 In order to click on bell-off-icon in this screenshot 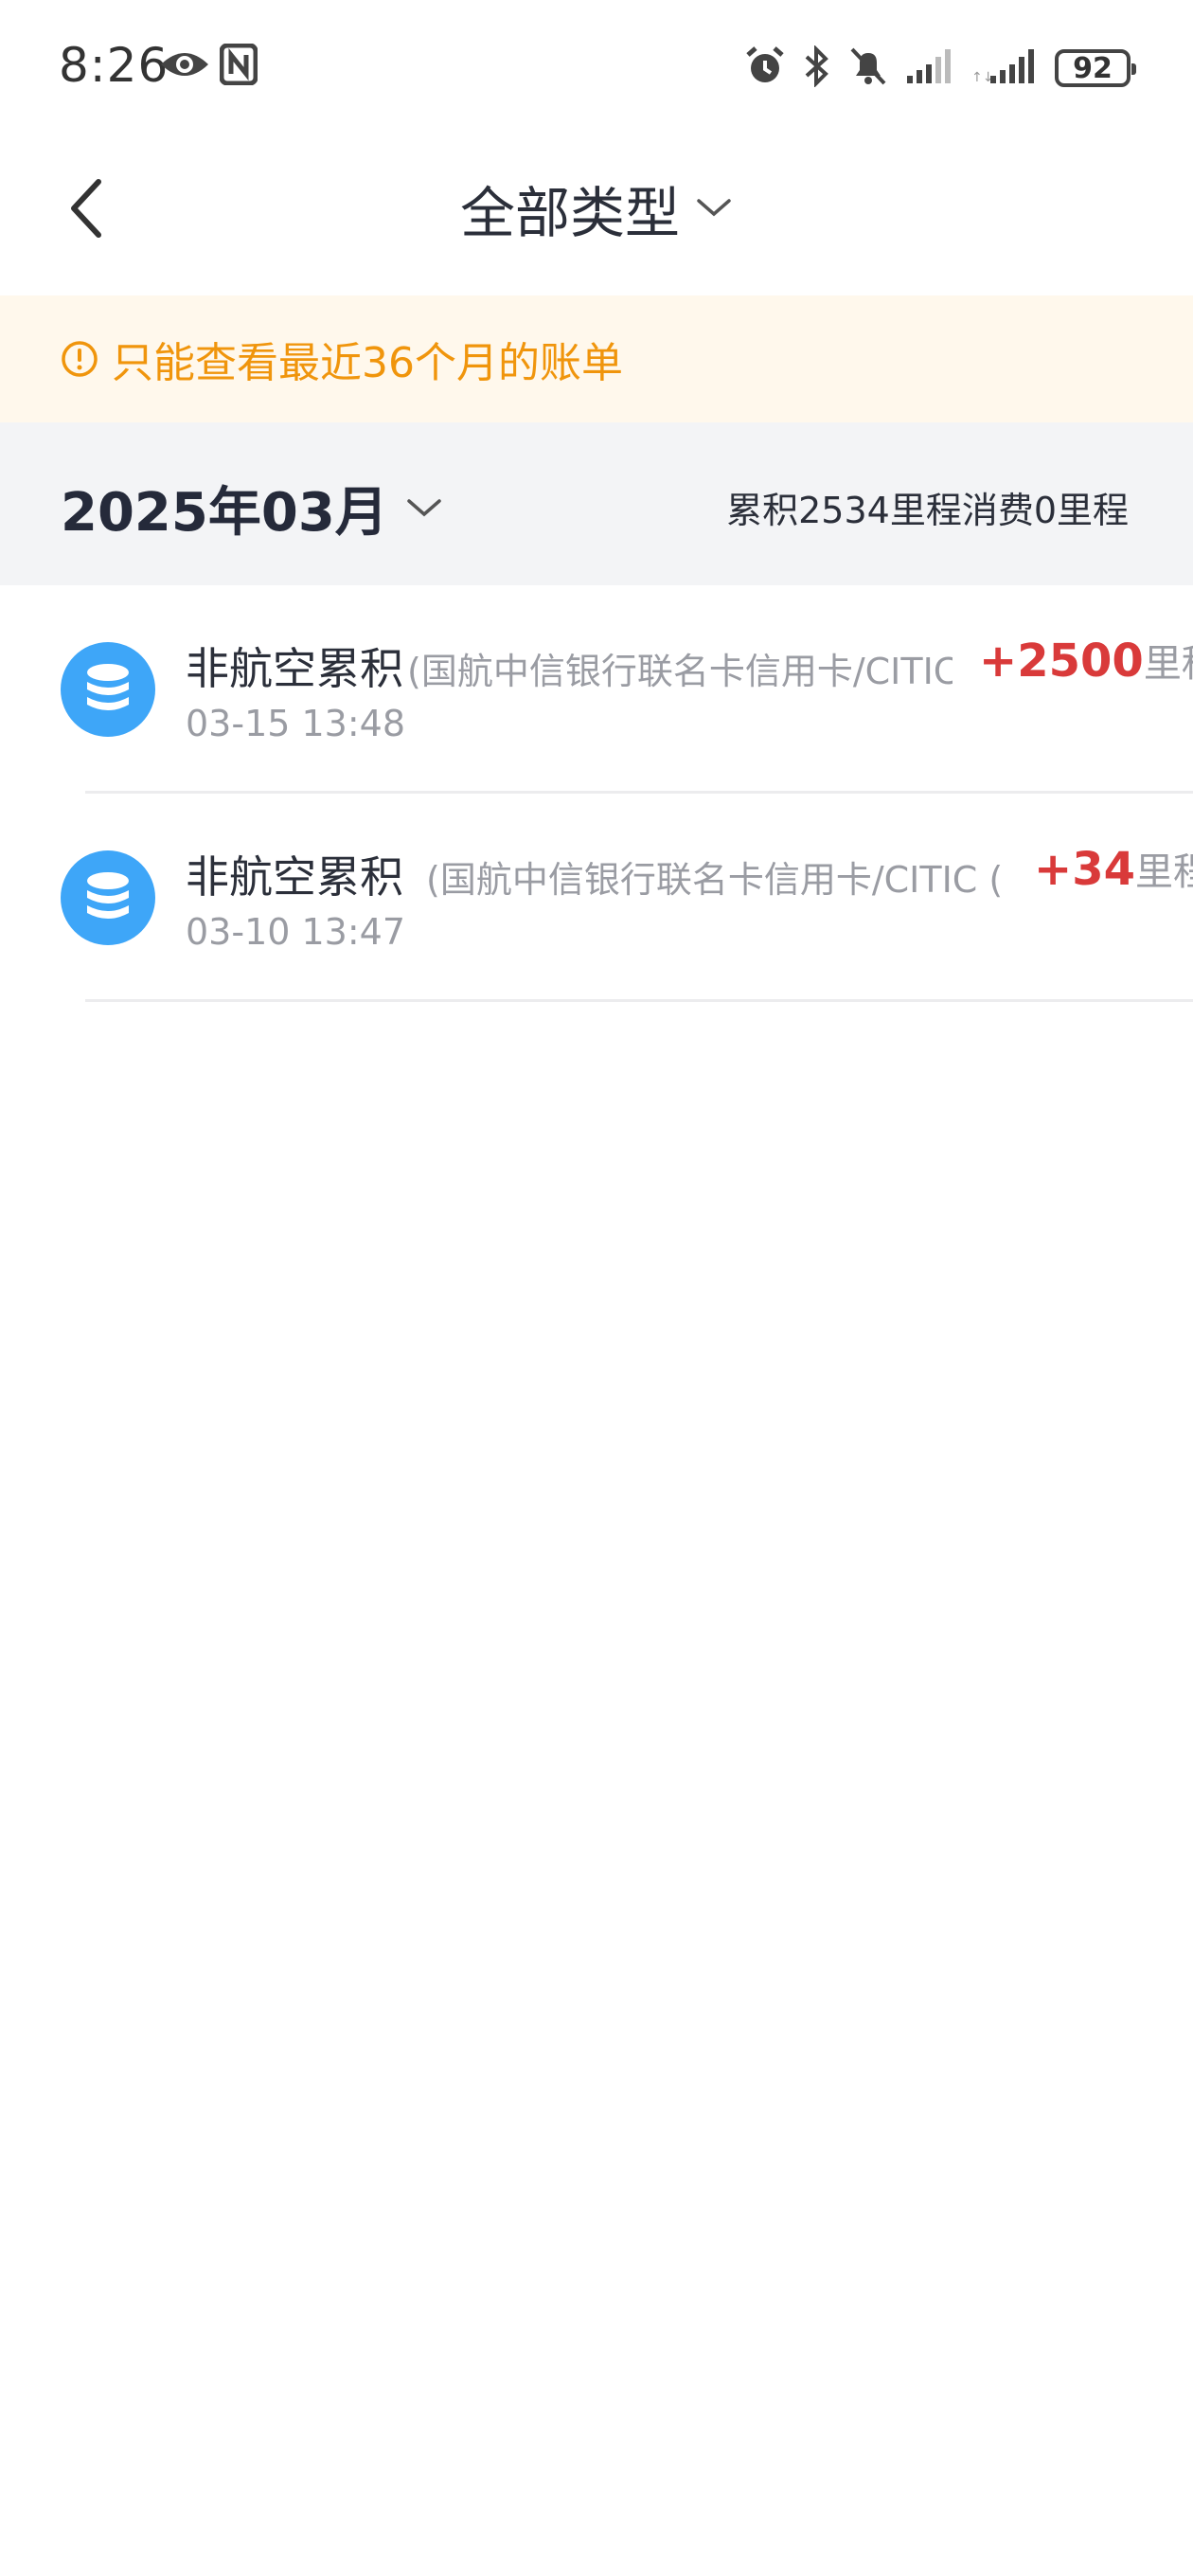, I will do `click(868, 68)`.